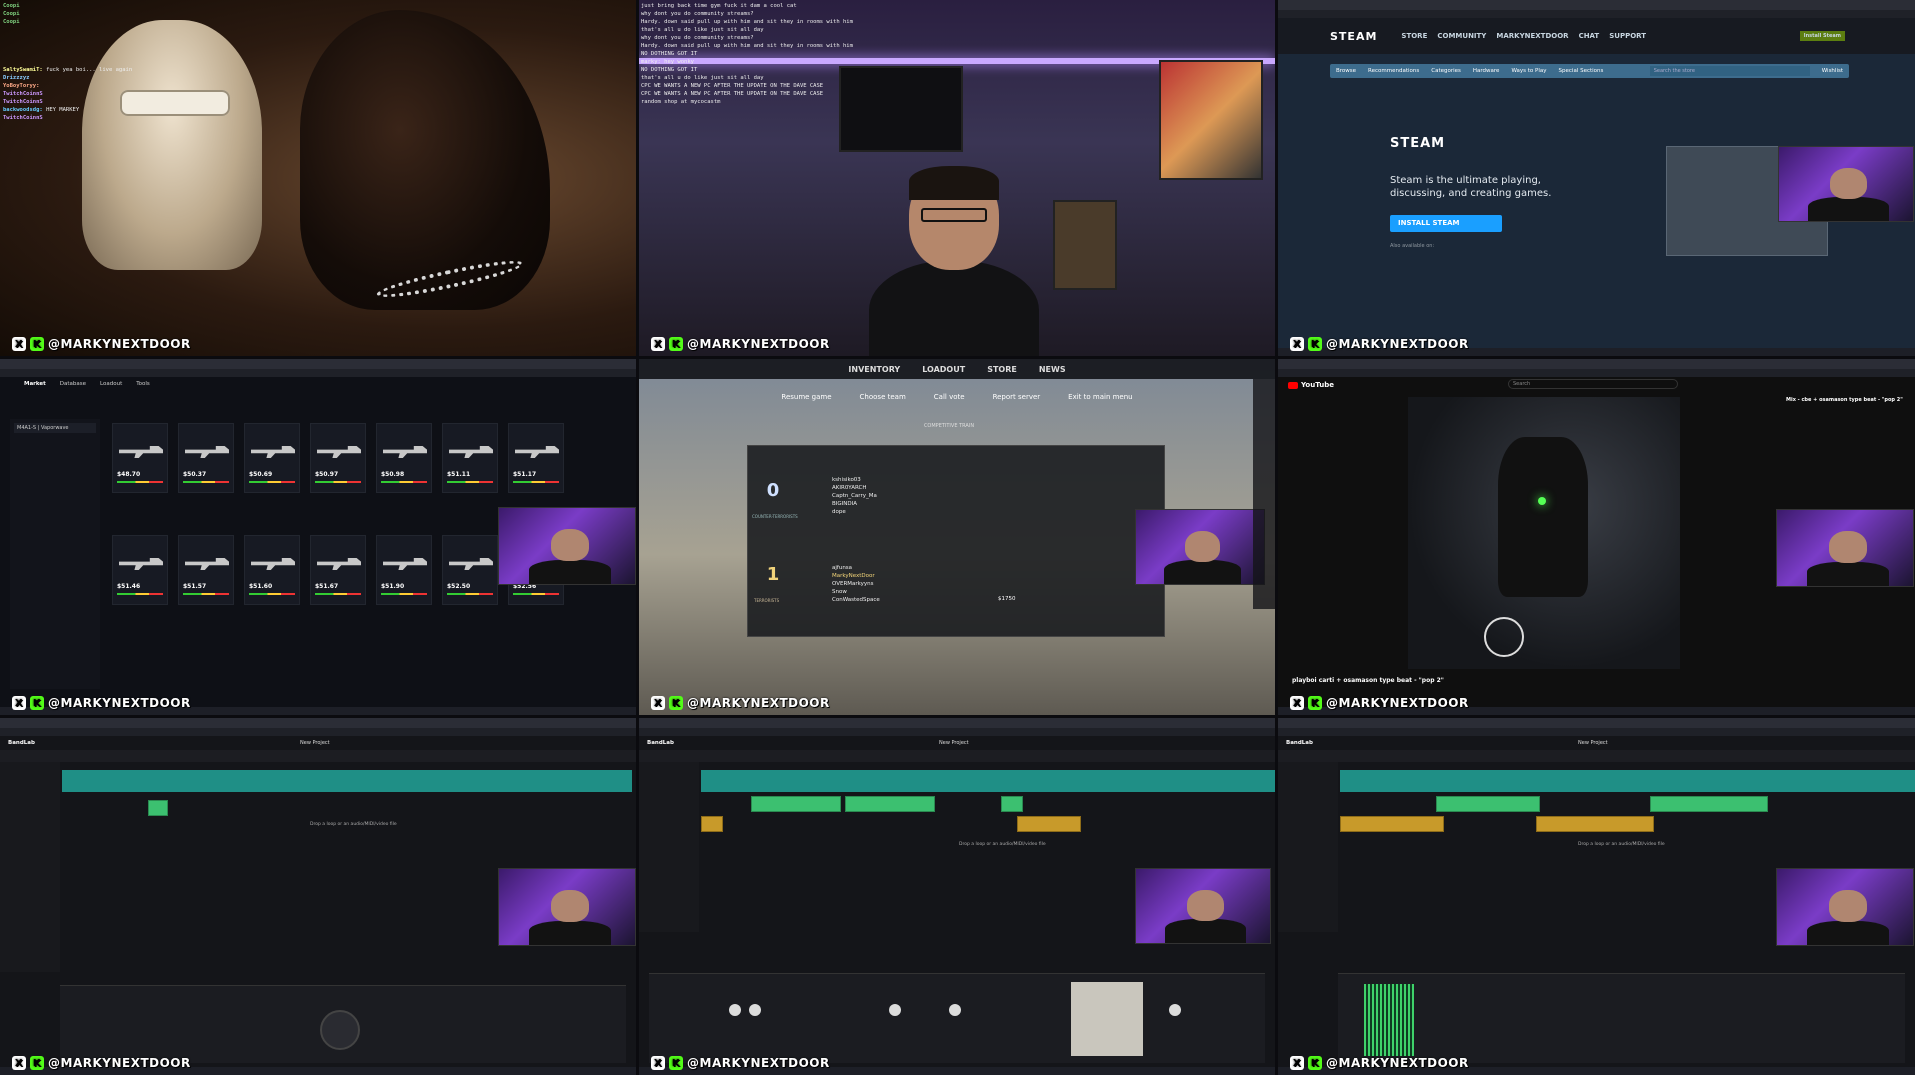 The width and height of the screenshot is (1915, 1075). Describe the element at coordinates (992, 592) in the screenshot. I see `t-player-row: Snow` at that location.